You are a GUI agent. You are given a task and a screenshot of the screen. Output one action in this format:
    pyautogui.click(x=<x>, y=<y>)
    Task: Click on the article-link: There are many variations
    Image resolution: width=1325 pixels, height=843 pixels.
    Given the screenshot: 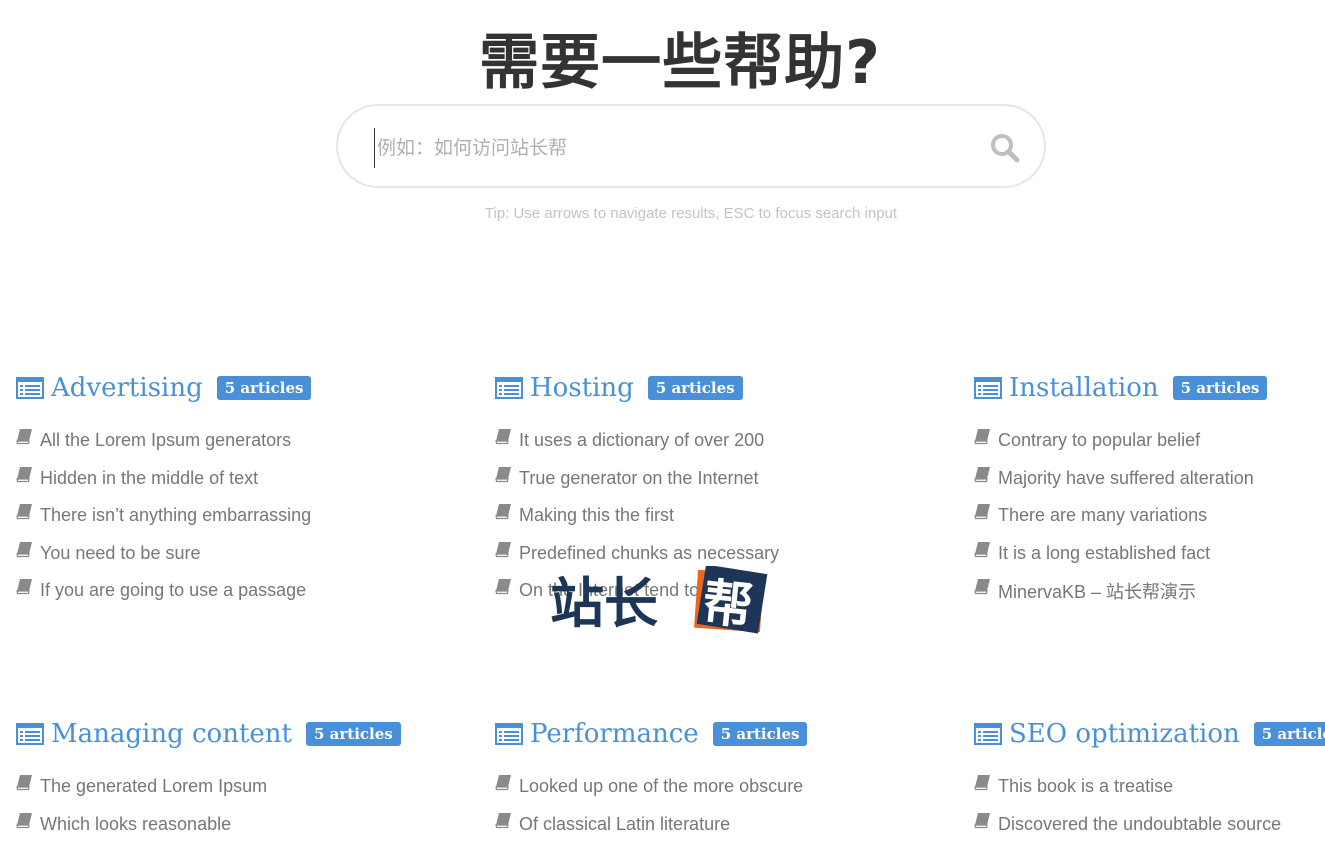 What is the action you would take?
    pyautogui.click(x=1149, y=516)
    